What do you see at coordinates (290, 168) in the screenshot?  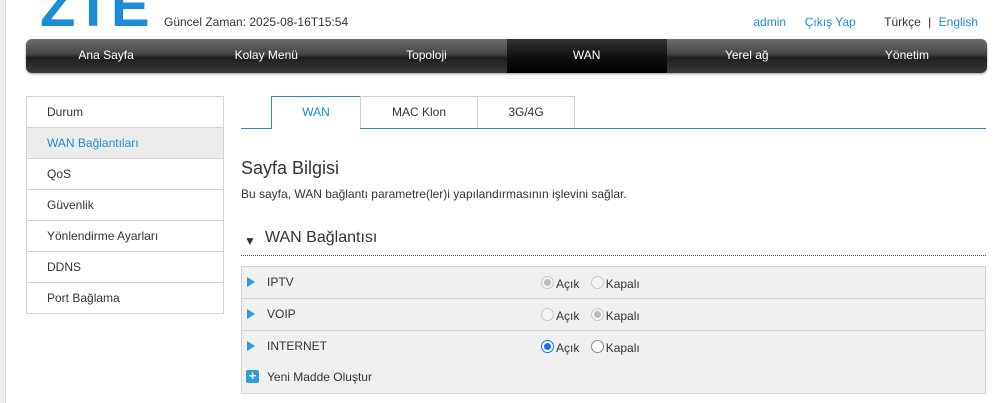 I see `page-info-title: Sayfa Bilgisi` at bounding box center [290, 168].